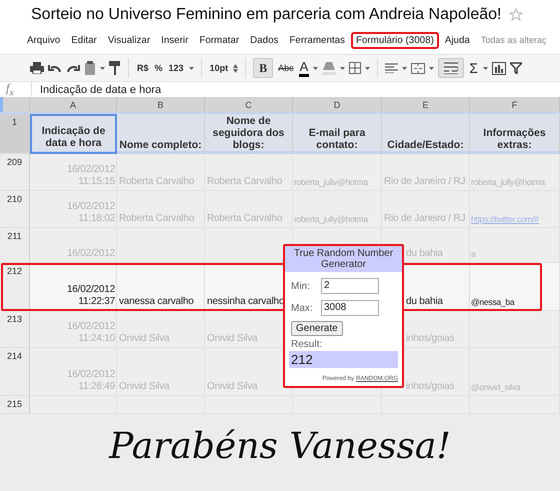 The height and width of the screenshot is (491, 560). Describe the element at coordinates (73, 209) in the screenshot. I see `table-cell: 16/02/2012 11:18:02` at that location.